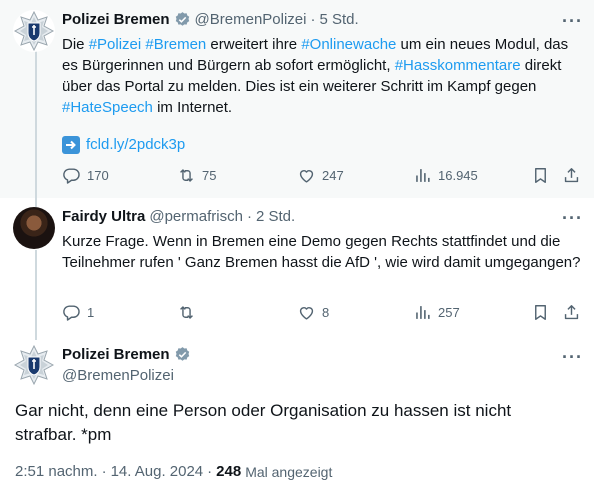 This screenshot has height=489, width=594. What do you see at coordinates (320, 175) in the screenshot?
I see `like-button: 247` at bounding box center [320, 175].